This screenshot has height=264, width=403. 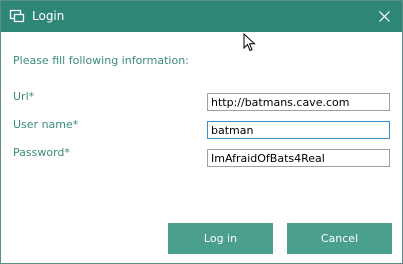 I want to click on url-label: Url*, so click(x=24, y=96).